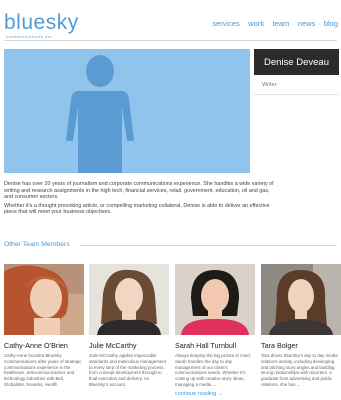  What do you see at coordinates (208, 245) in the screenshot?
I see `section-divider` at bounding box center [208, 245].